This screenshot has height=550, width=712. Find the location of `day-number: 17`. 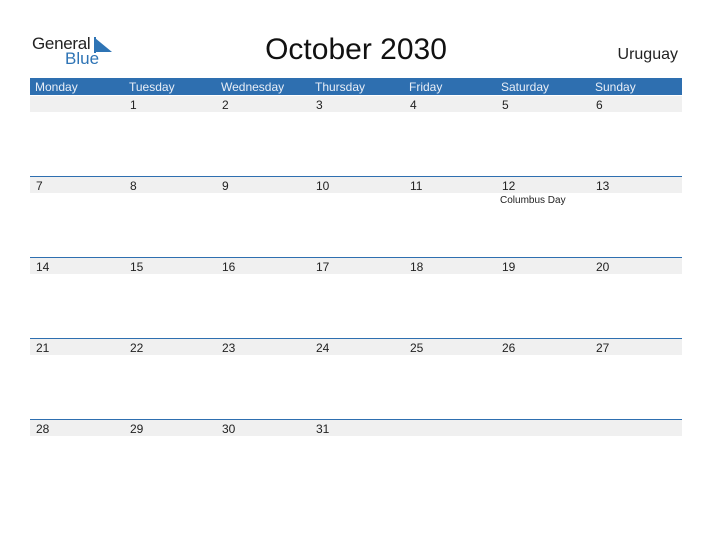

day-number: 17 is located at coordinates (323, 267).